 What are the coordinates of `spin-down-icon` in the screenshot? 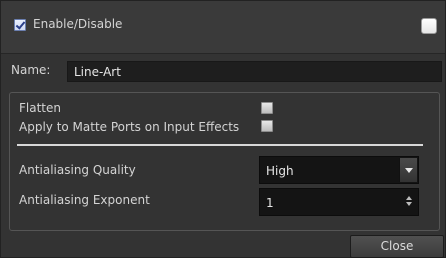 It's located at (409, 204).